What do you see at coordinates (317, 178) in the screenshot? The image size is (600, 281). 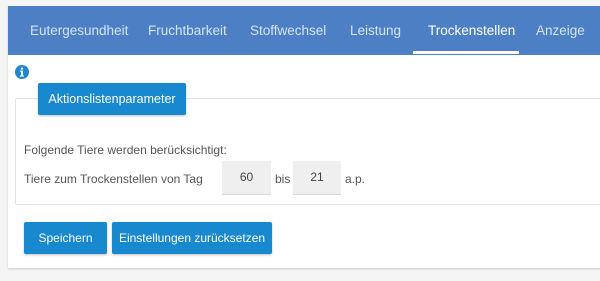 I see `to-day-input: 21` at bounding box center [317, 178].